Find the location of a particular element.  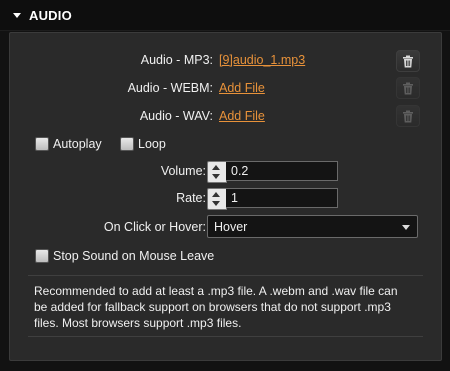

stop-sound-label: Stop Sound on Mouse Leave is located at coordinates (133, 256).